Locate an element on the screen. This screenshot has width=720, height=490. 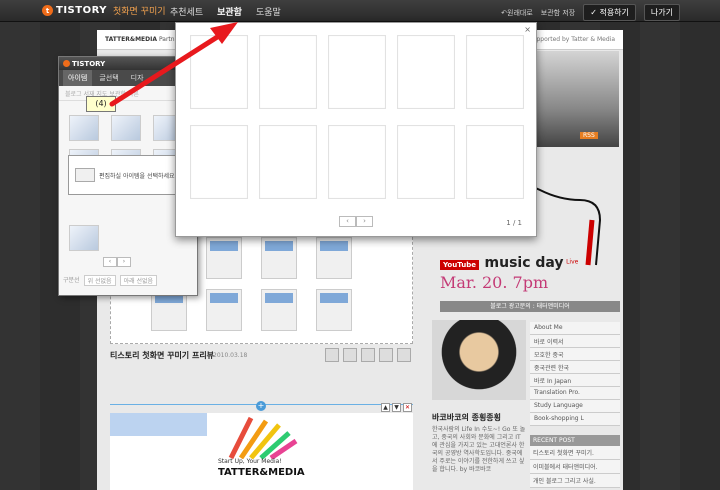
tistory-logo: t TISTORY 첫화면 꾸미기 is located at coordinates (104, 10).